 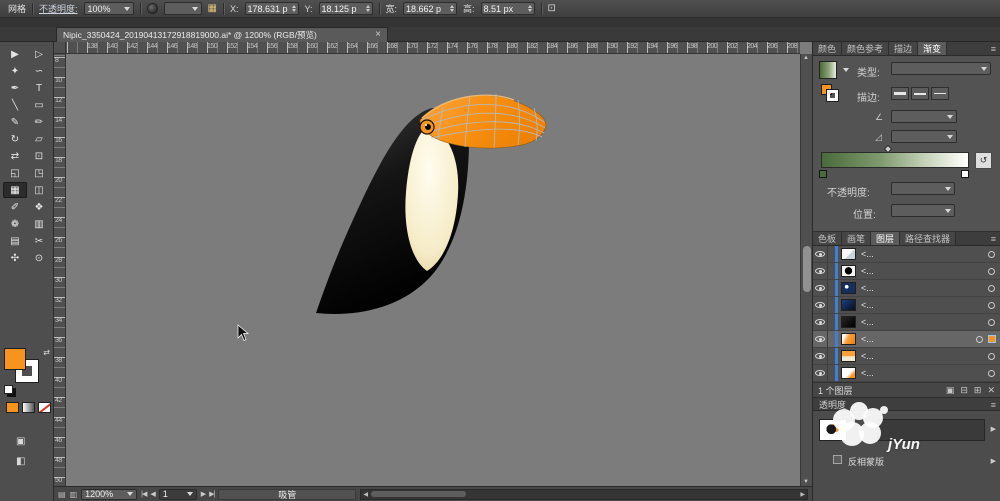 What do you see at coordinates (46, 352) in the screenshot?
I see `swap-fill-stroke-icon: ⇄` at bounding box center [46, 352].